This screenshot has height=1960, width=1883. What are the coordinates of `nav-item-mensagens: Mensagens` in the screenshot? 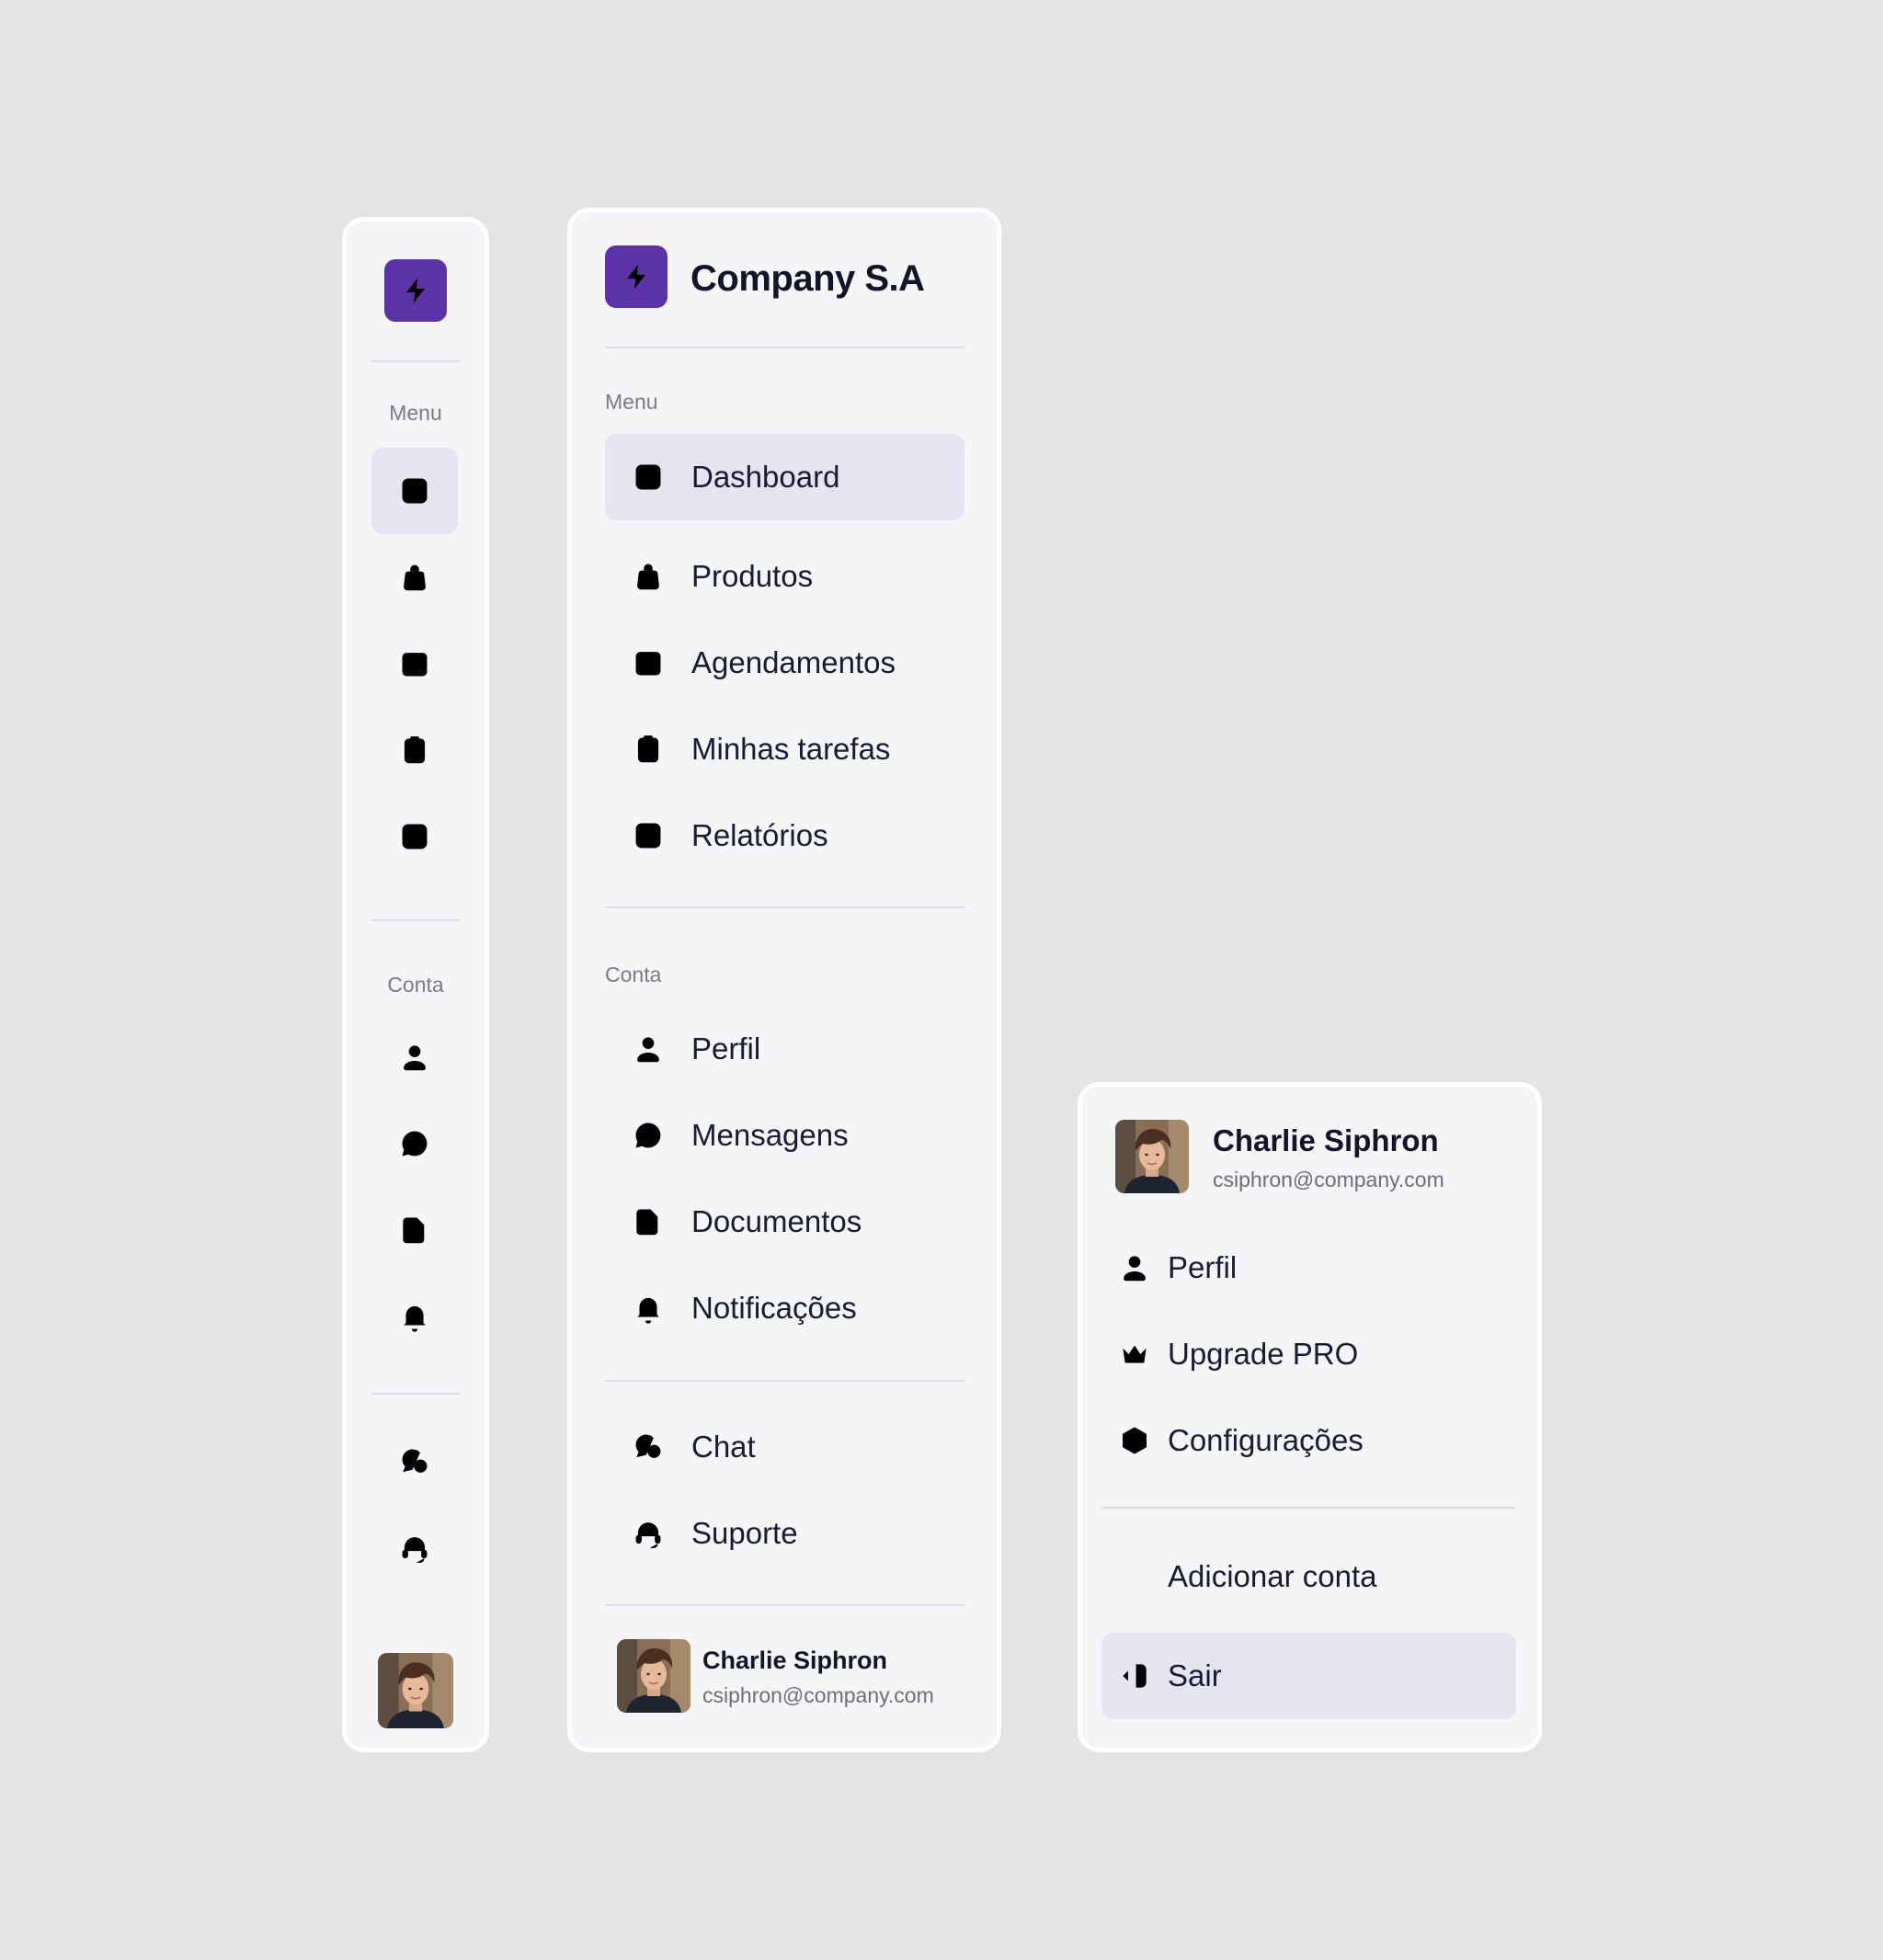 It's located at (784, 1135).